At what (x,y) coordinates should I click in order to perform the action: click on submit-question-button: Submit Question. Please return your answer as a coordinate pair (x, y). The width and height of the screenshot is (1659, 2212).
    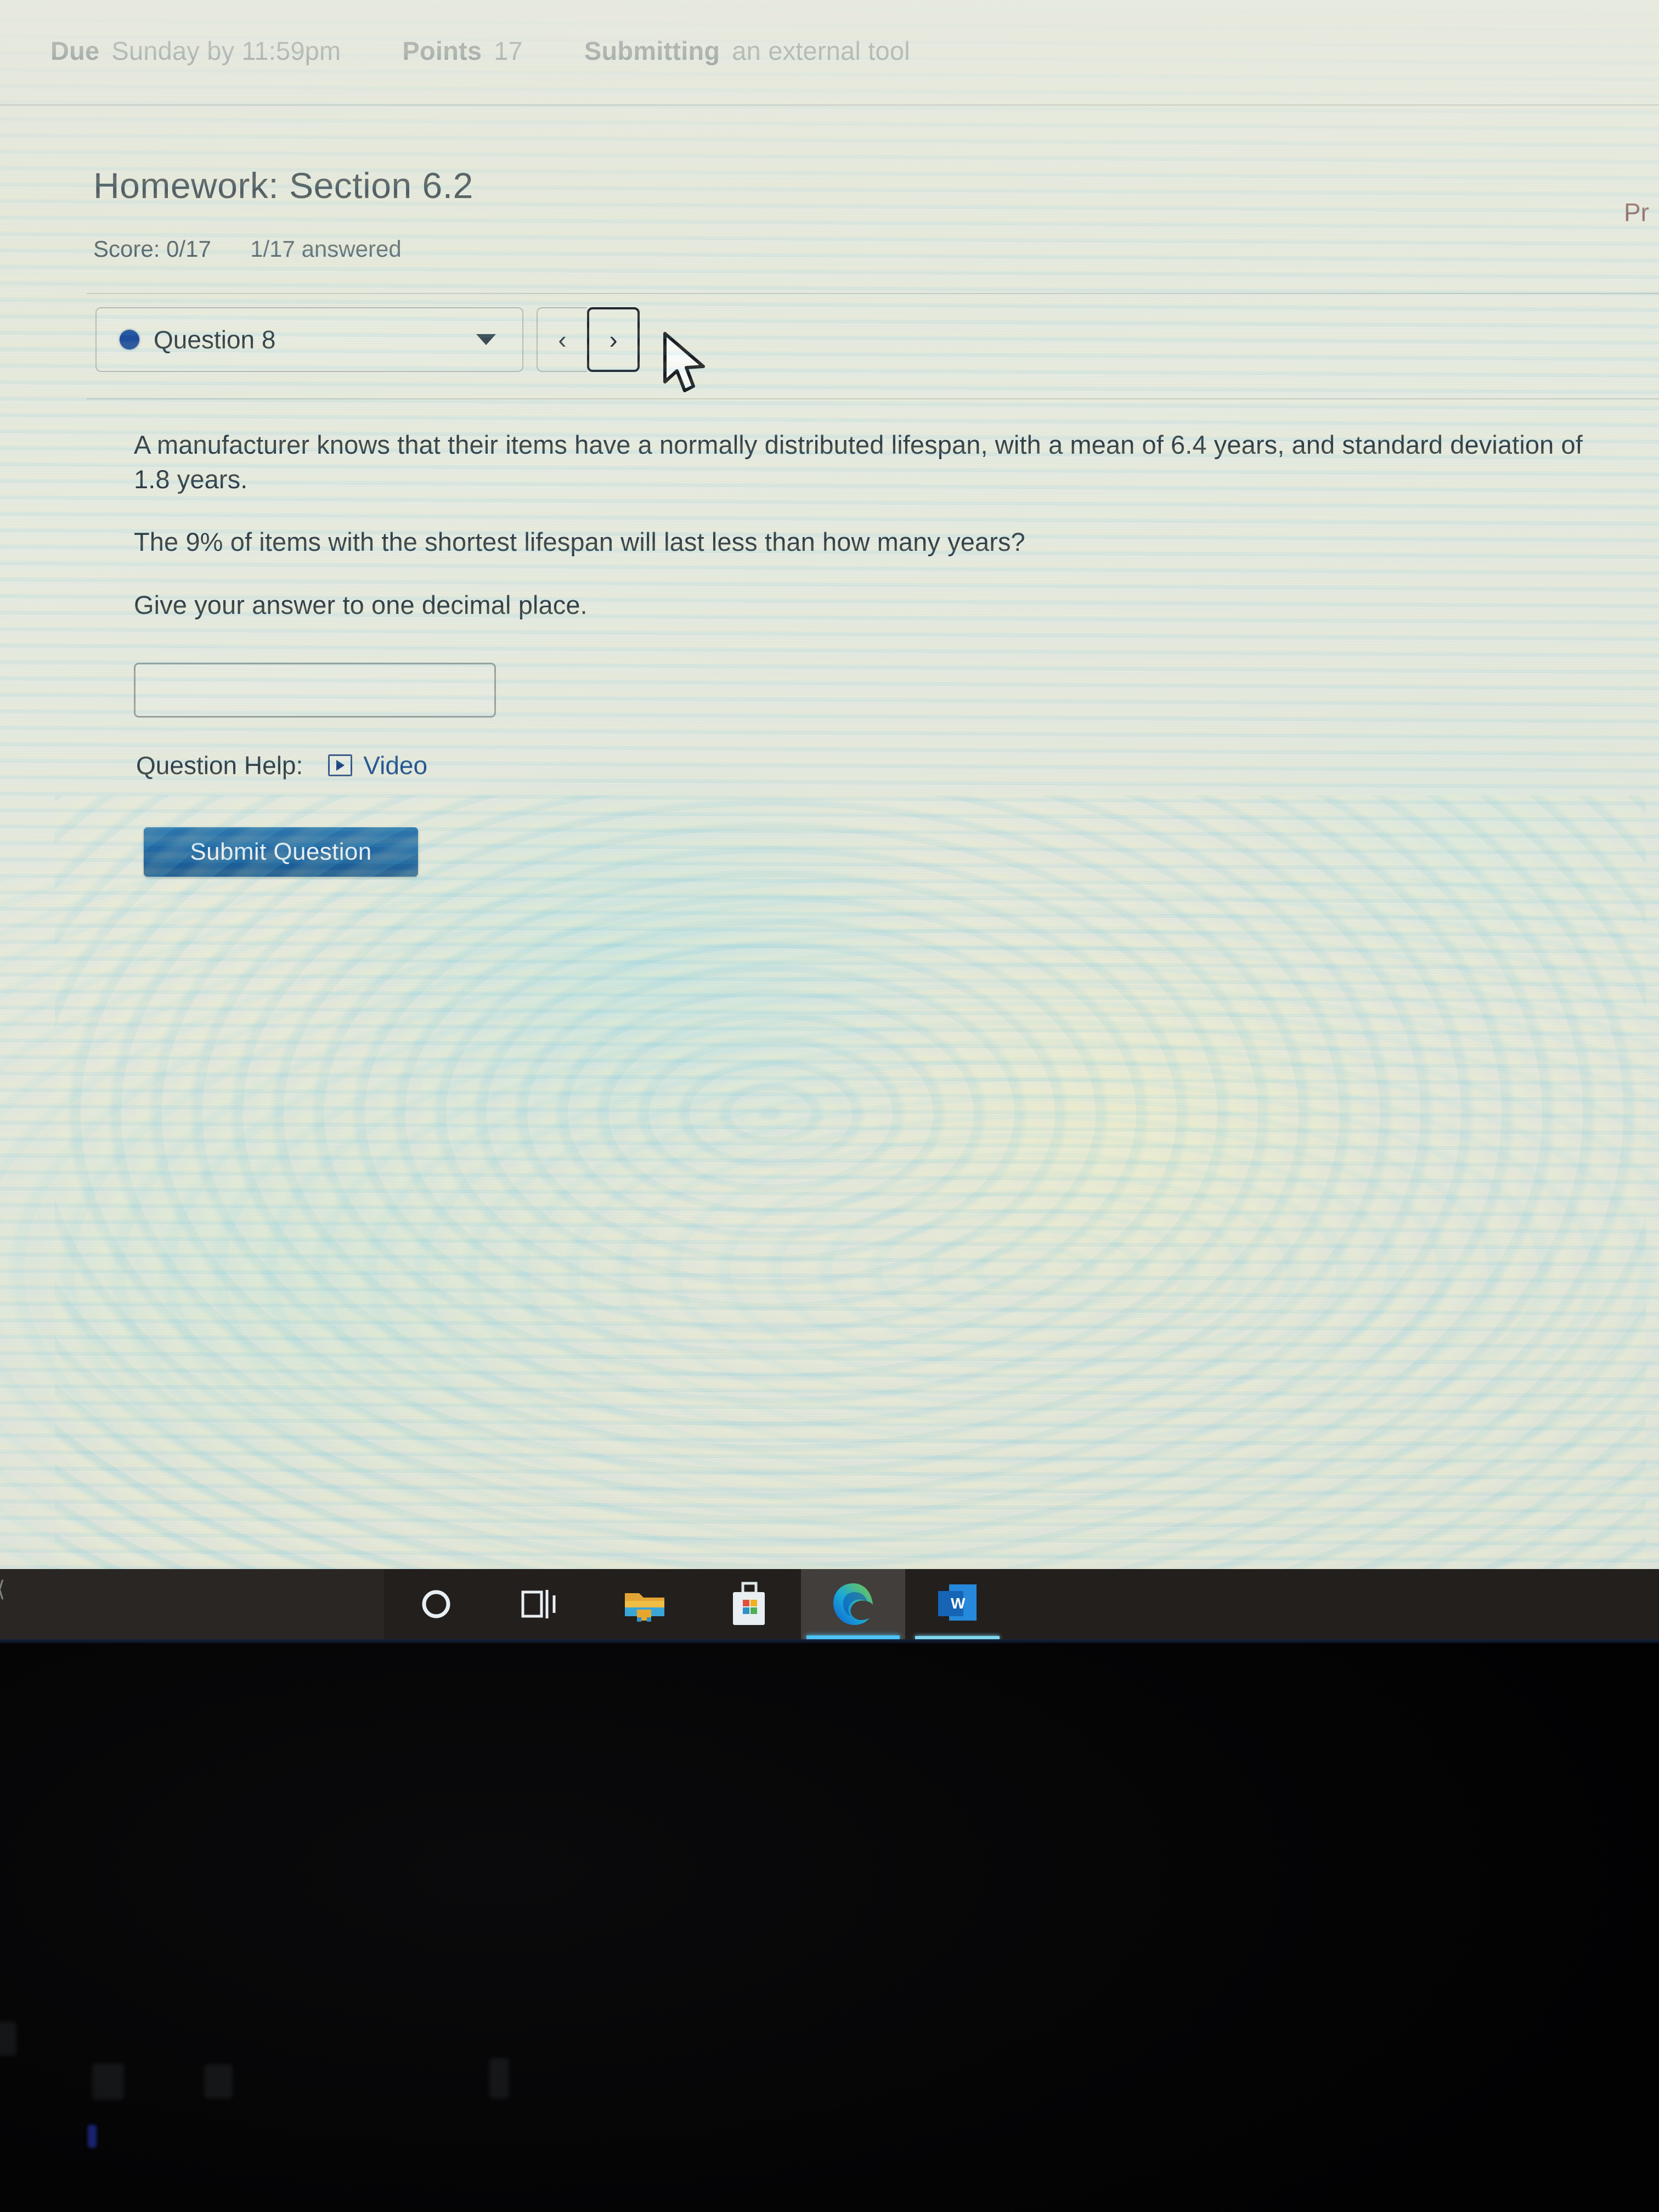
    Looking at the image, I should click on (281, 852).